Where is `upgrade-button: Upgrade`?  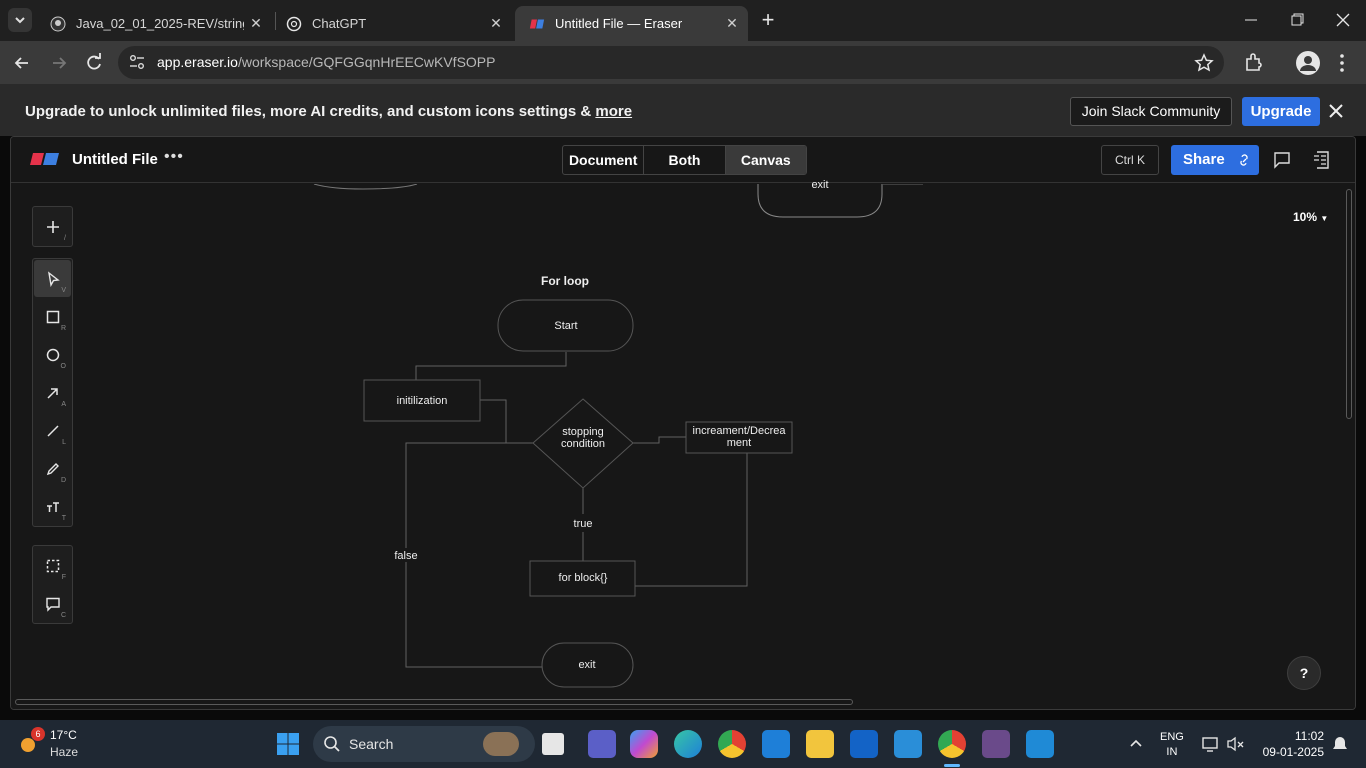 upgrade-button: Upgrade is located at coordinates (1281, 111).